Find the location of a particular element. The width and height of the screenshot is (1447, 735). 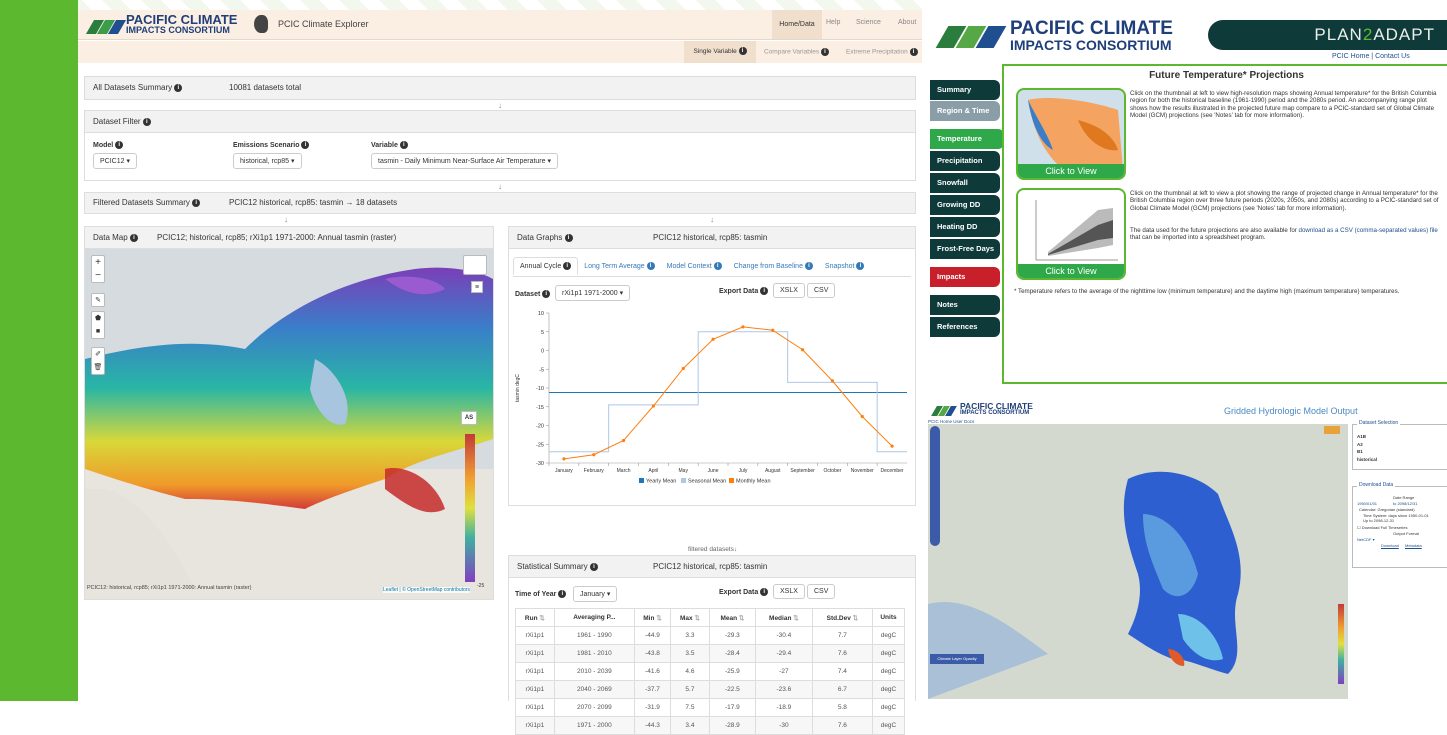

nav-snowfall: Snowfall is located at coordinates (965, 183).